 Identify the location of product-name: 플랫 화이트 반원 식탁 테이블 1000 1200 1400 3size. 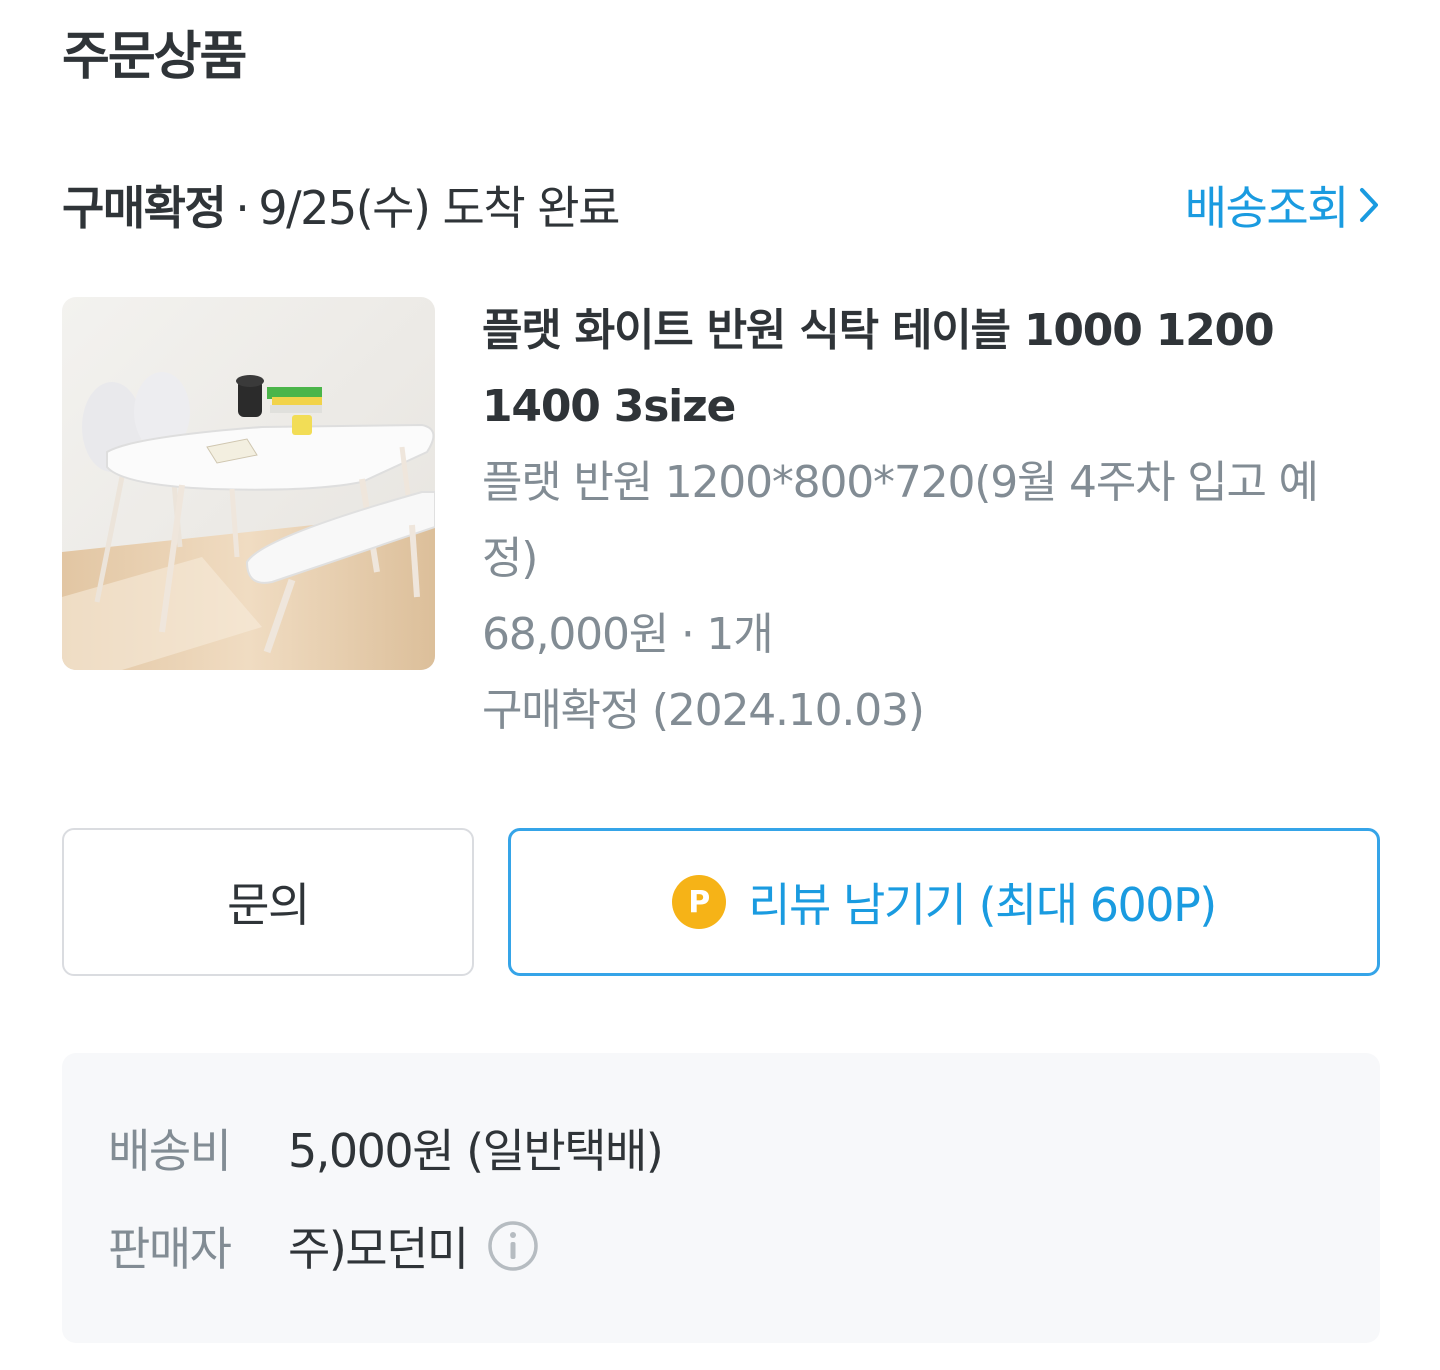
(927, 369).